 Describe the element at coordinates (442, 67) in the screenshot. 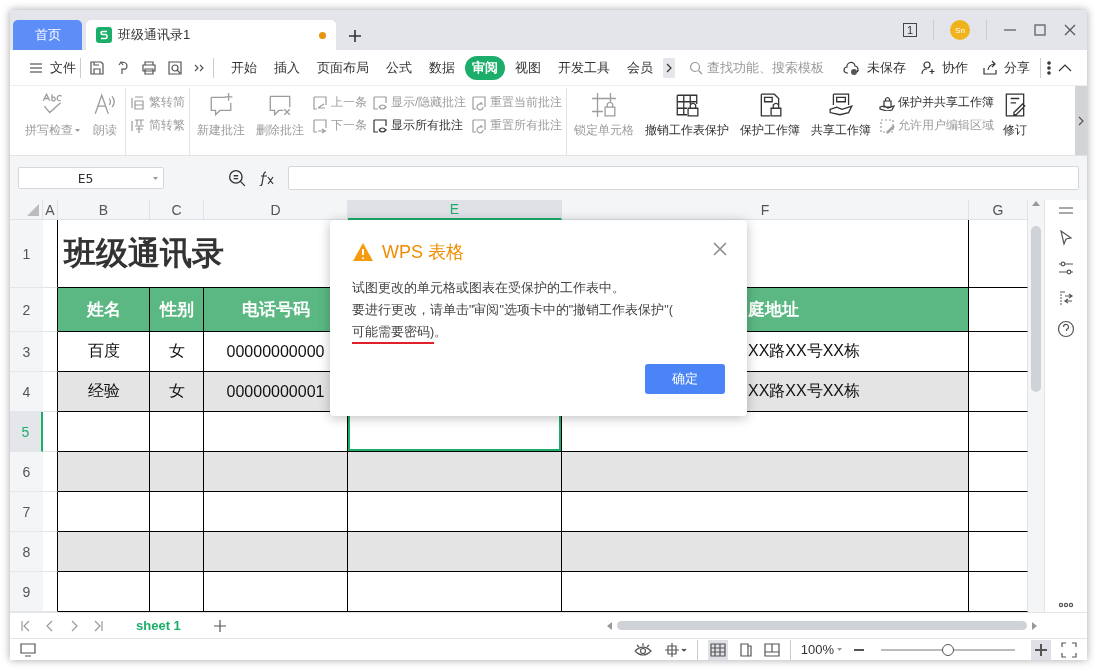

I see `ribbon-tab: 数据` at that location.